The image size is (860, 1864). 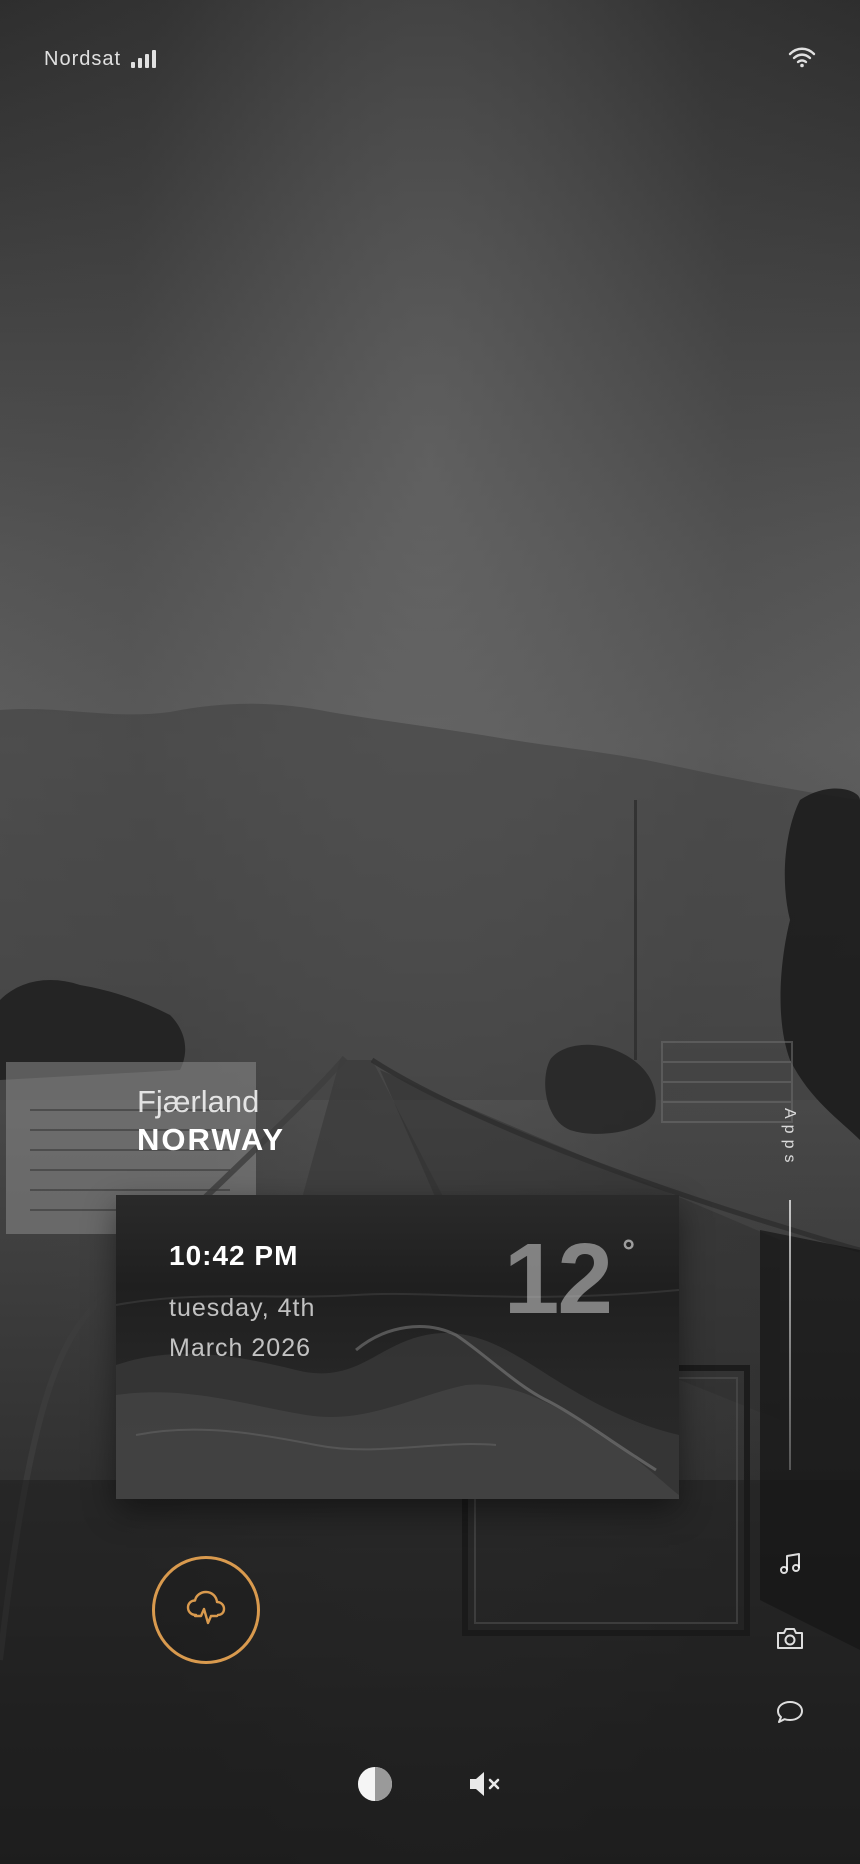 I want to click on music-note-icon, so click(x=790, y=1564).